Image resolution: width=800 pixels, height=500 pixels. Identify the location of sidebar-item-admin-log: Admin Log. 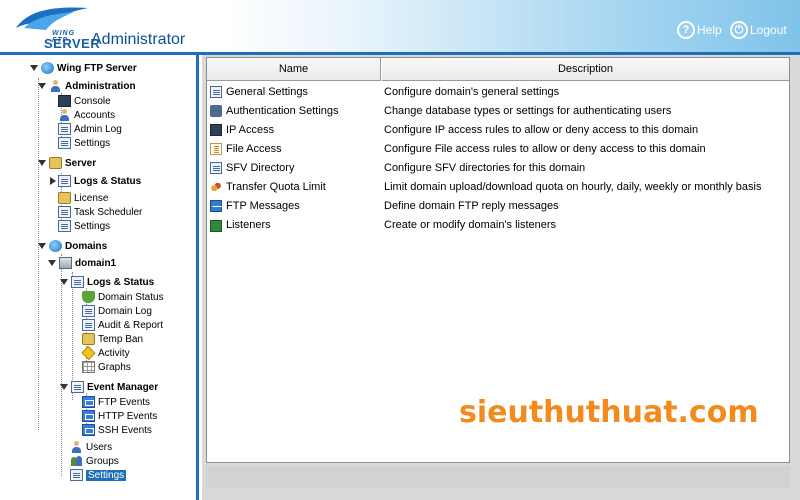
(90, 129).